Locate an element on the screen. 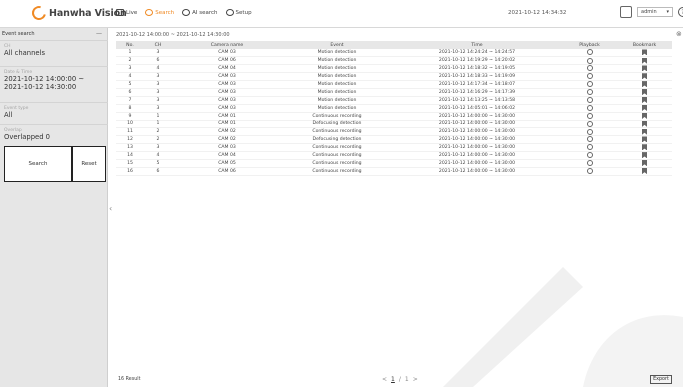 The height and width of the screenshot is (387, 683). cell-time: 2021-10-12 14:18:32 ~ 14:19:05 is located at coordinates (477, 69).